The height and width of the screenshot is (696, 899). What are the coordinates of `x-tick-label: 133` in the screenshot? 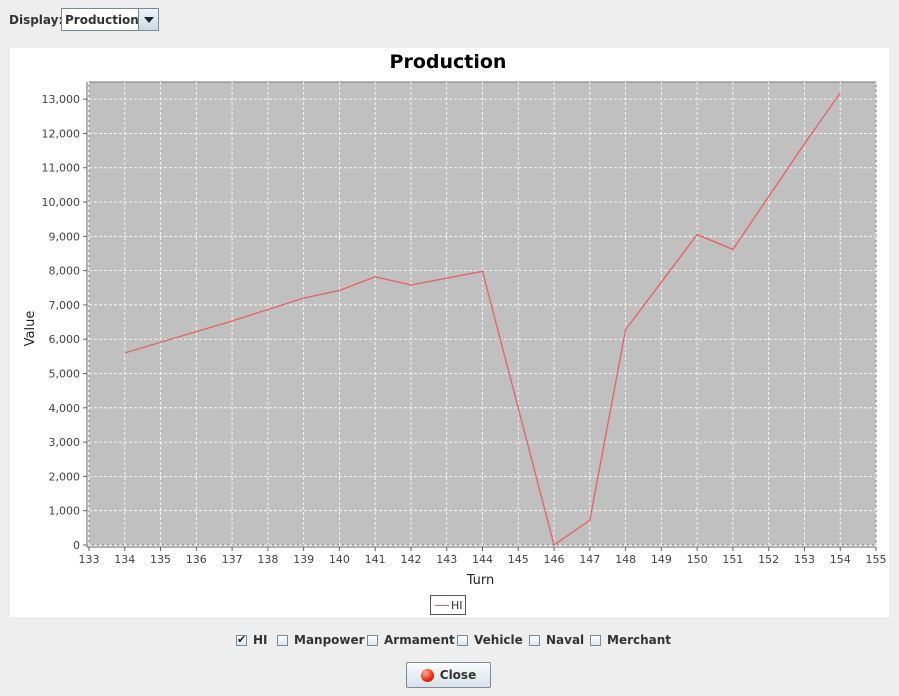 It's located at (89, 559).